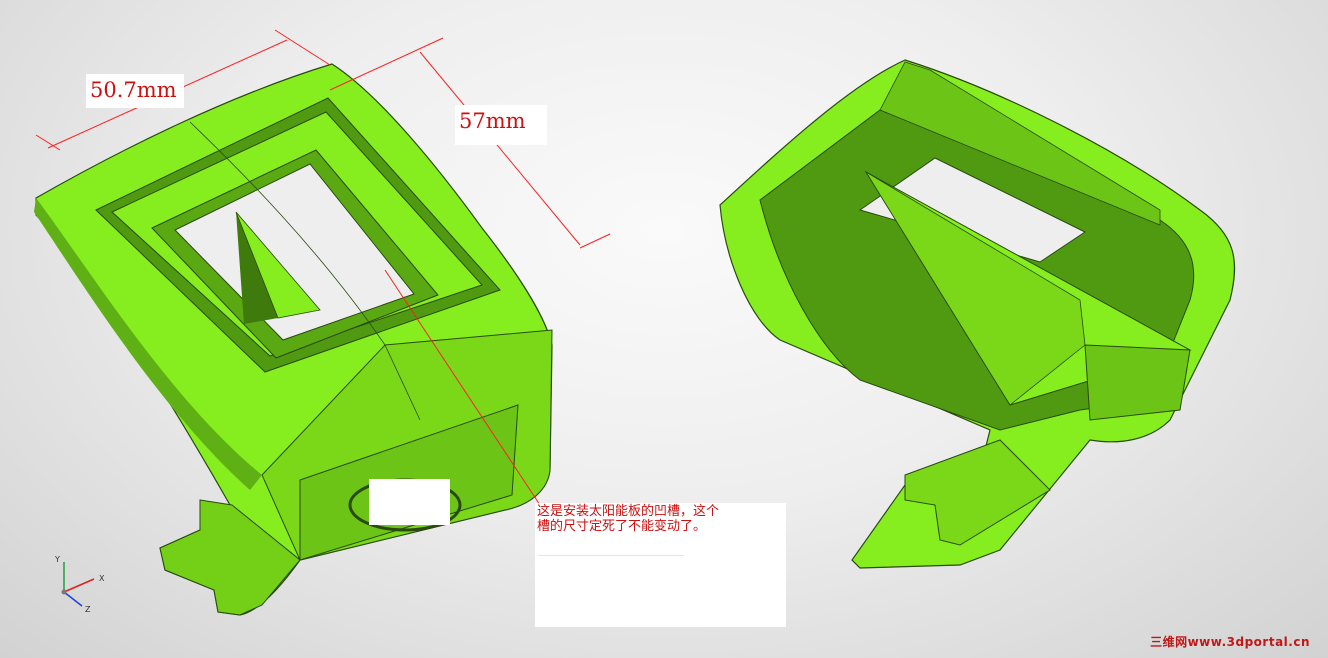  I want to click on annotation-divider, so click(611, 555).